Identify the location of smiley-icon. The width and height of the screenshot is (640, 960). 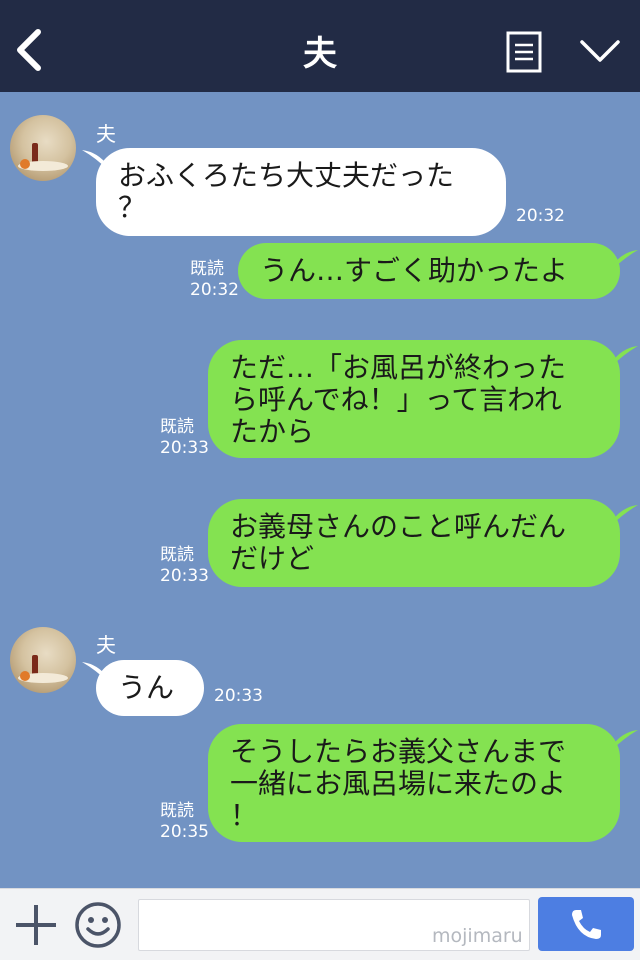
(98, 925).